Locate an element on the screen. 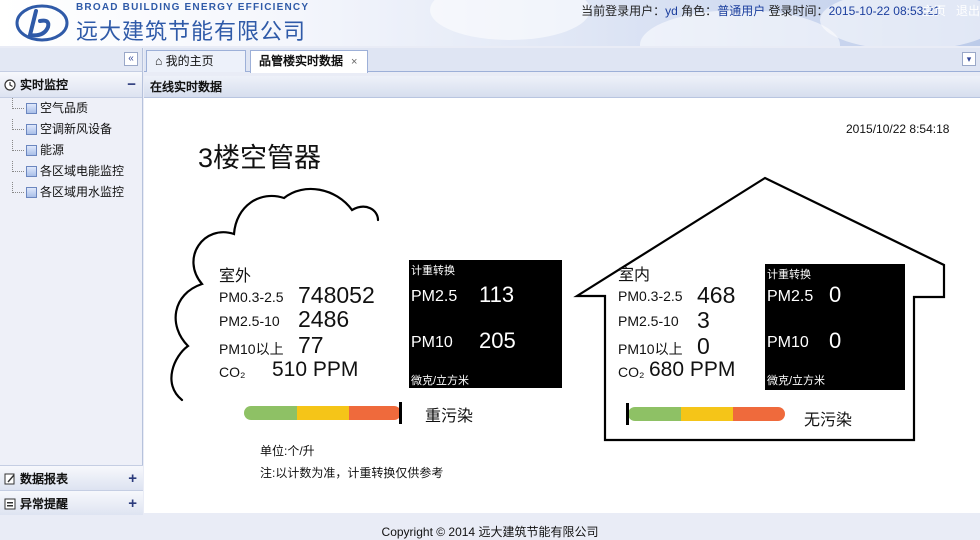  role-value: 普通用户 is located at coordinates (741, 11).